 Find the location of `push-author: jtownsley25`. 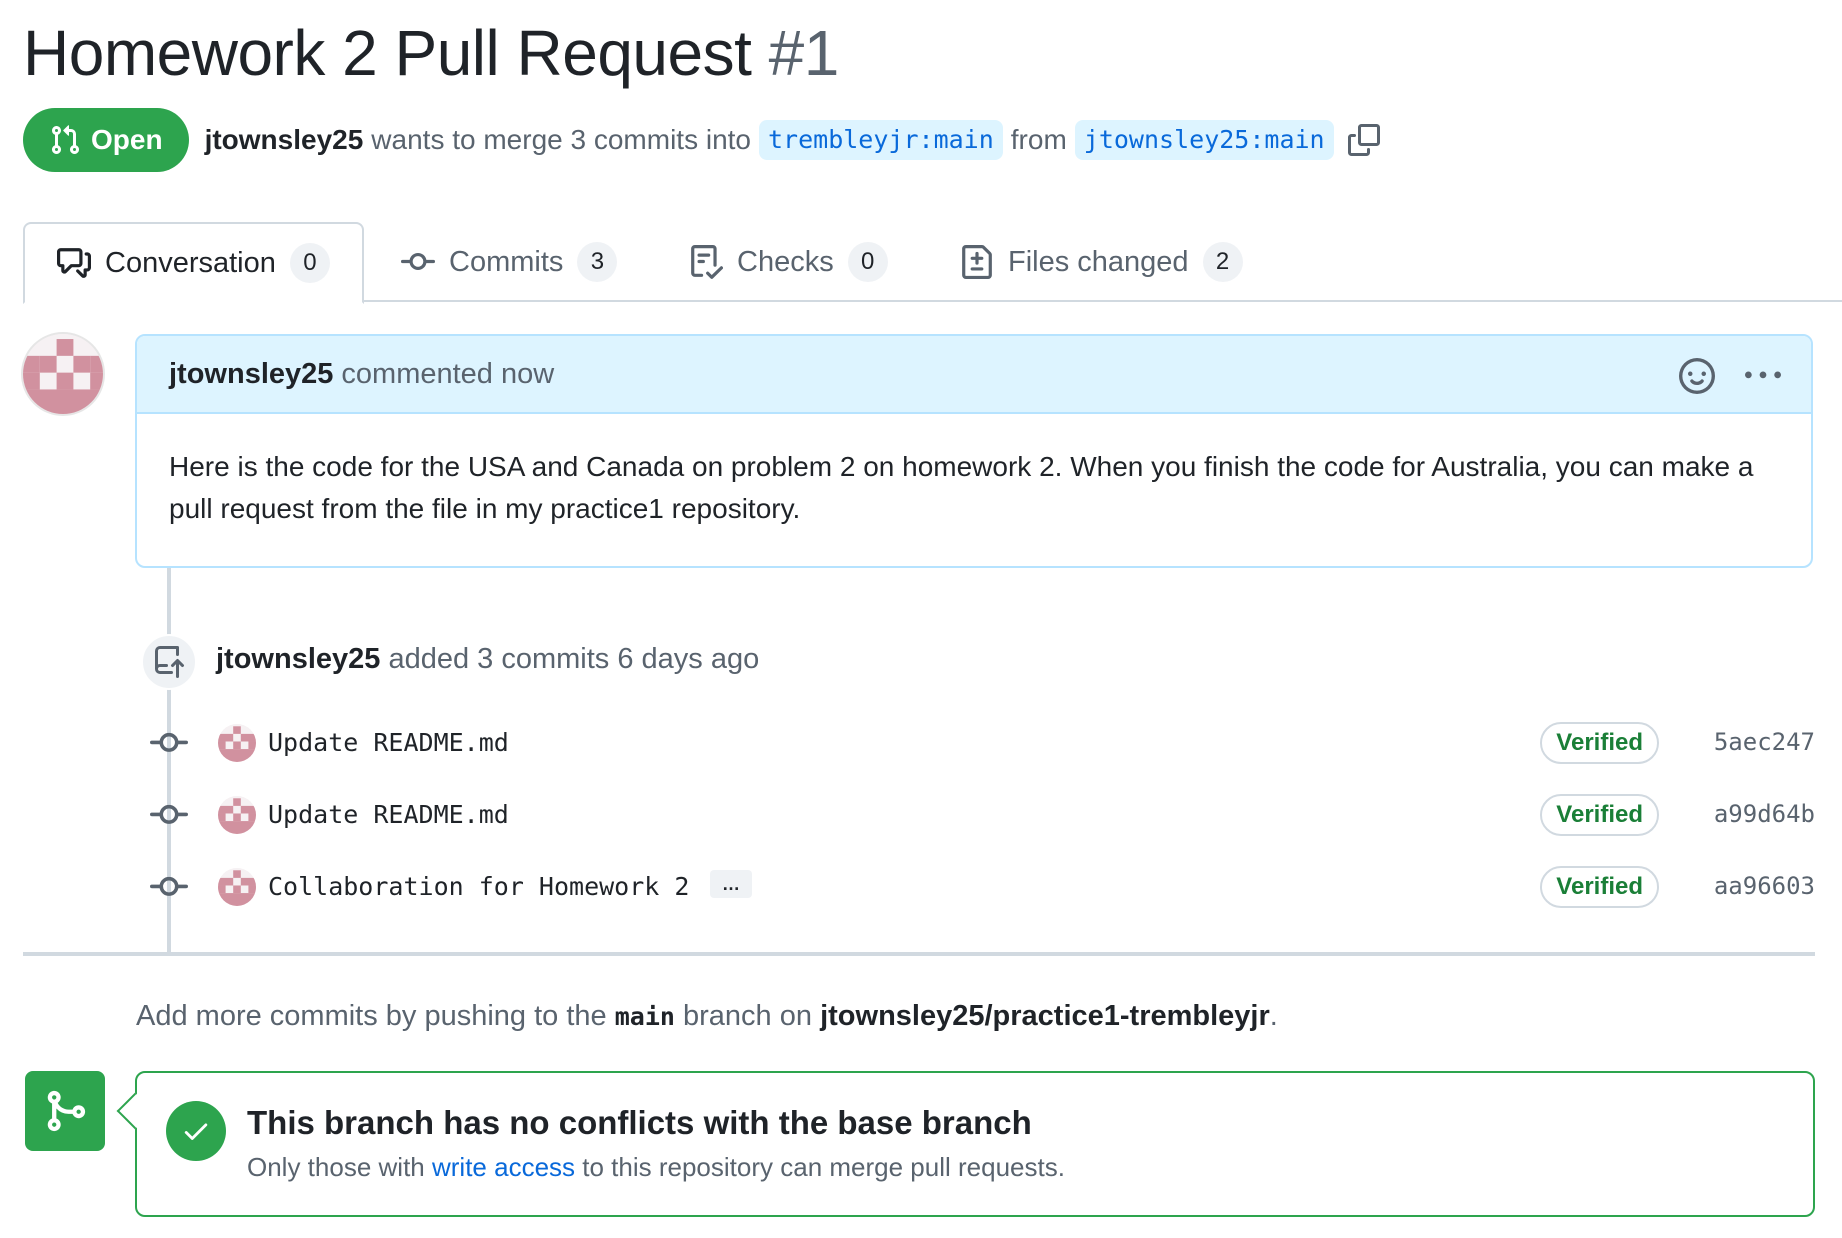

push-author: jtownsley25 is located at coordinates (298, 659).